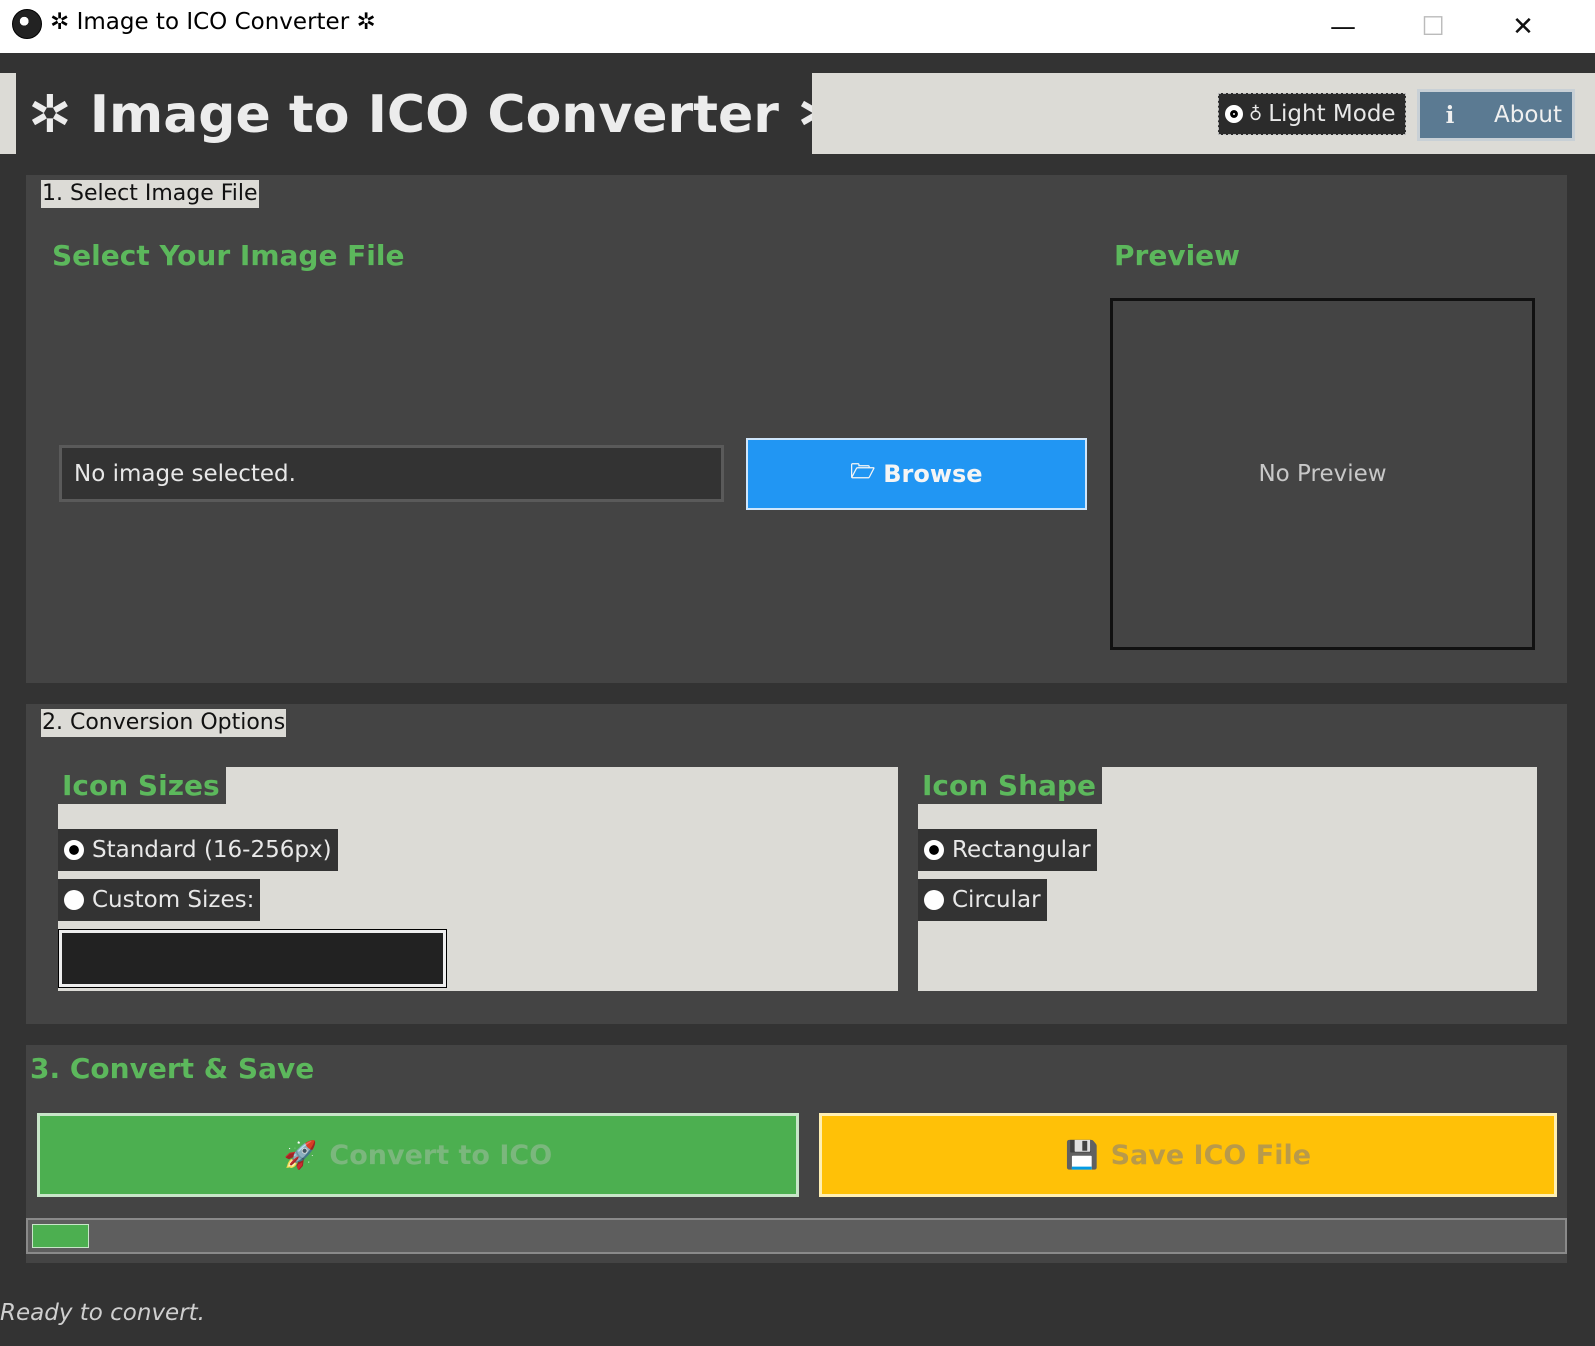 The height and width of the screenshot is (1346, 1595). What do you see at coordinates (1234, 114) in the screenshot?
I see `toggle-radio-icon` at bounding box center [1234, 114].